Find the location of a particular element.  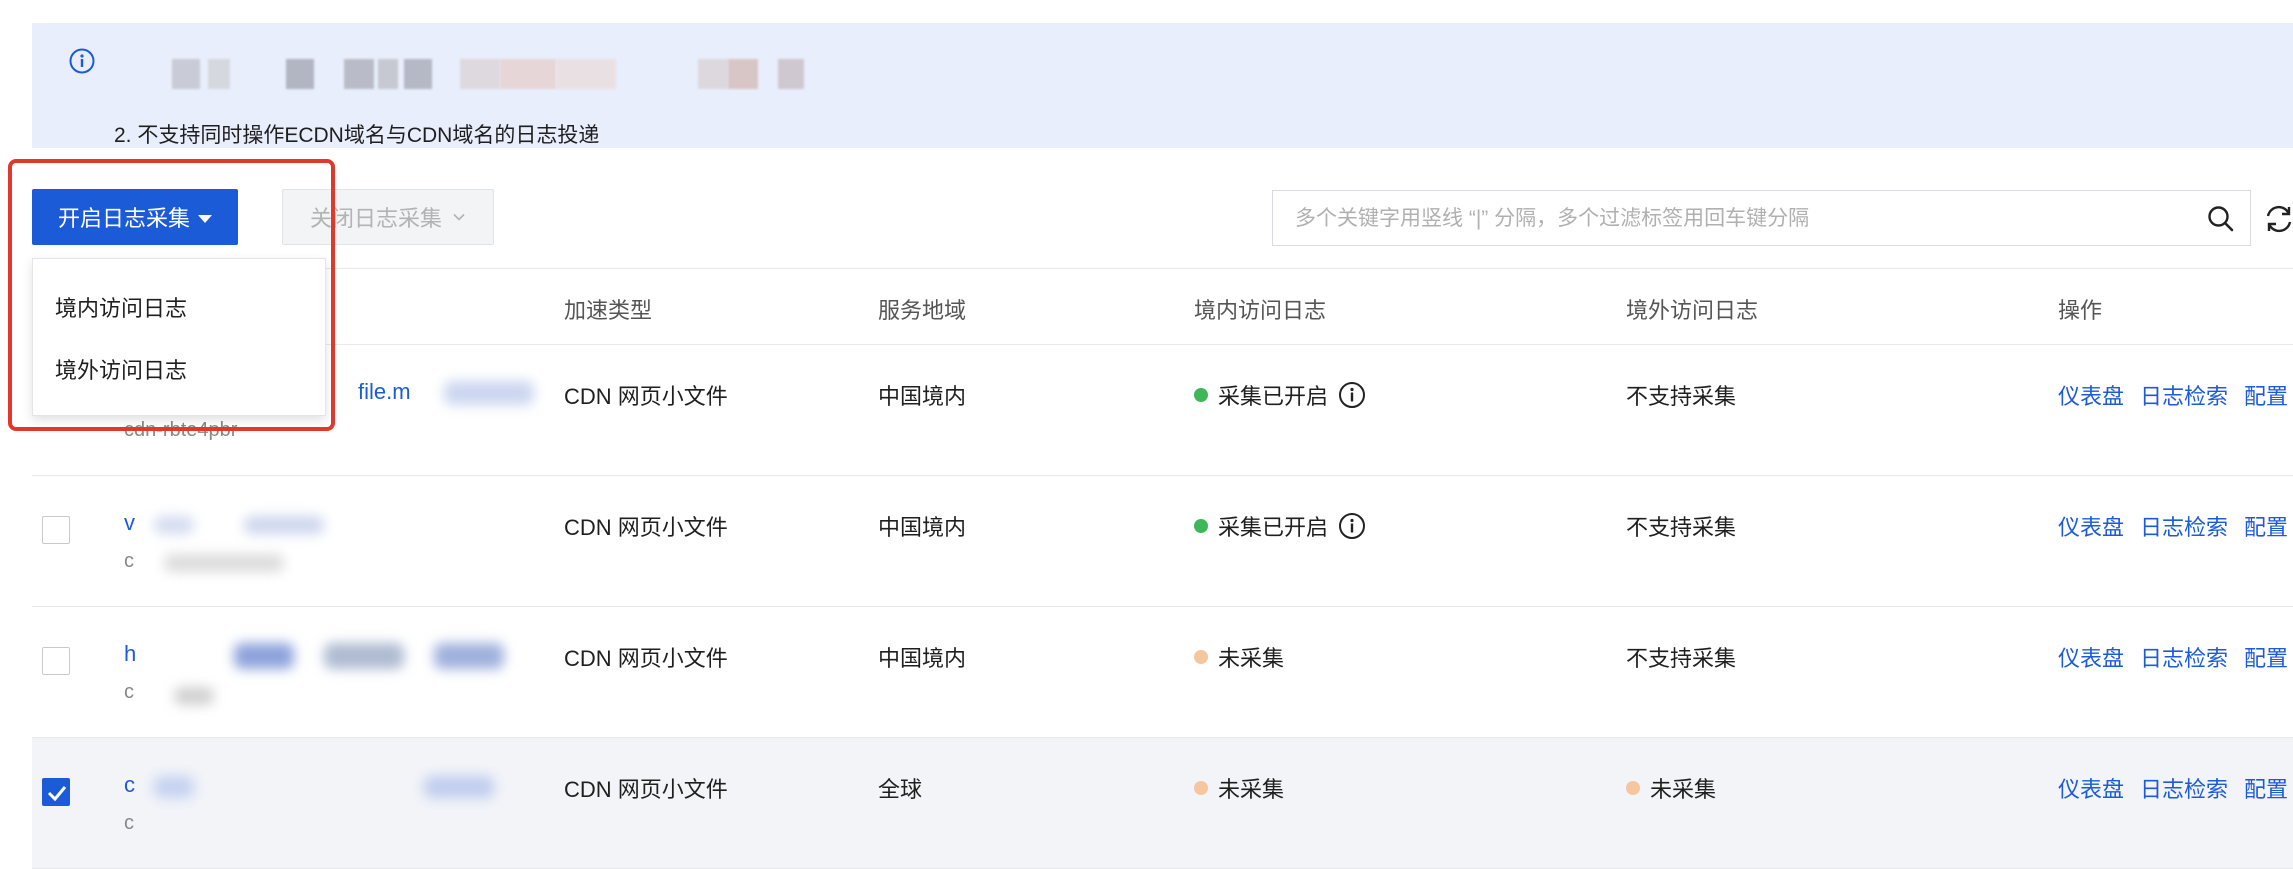

notice-line1-redacted is located at coordinates (473, 74).